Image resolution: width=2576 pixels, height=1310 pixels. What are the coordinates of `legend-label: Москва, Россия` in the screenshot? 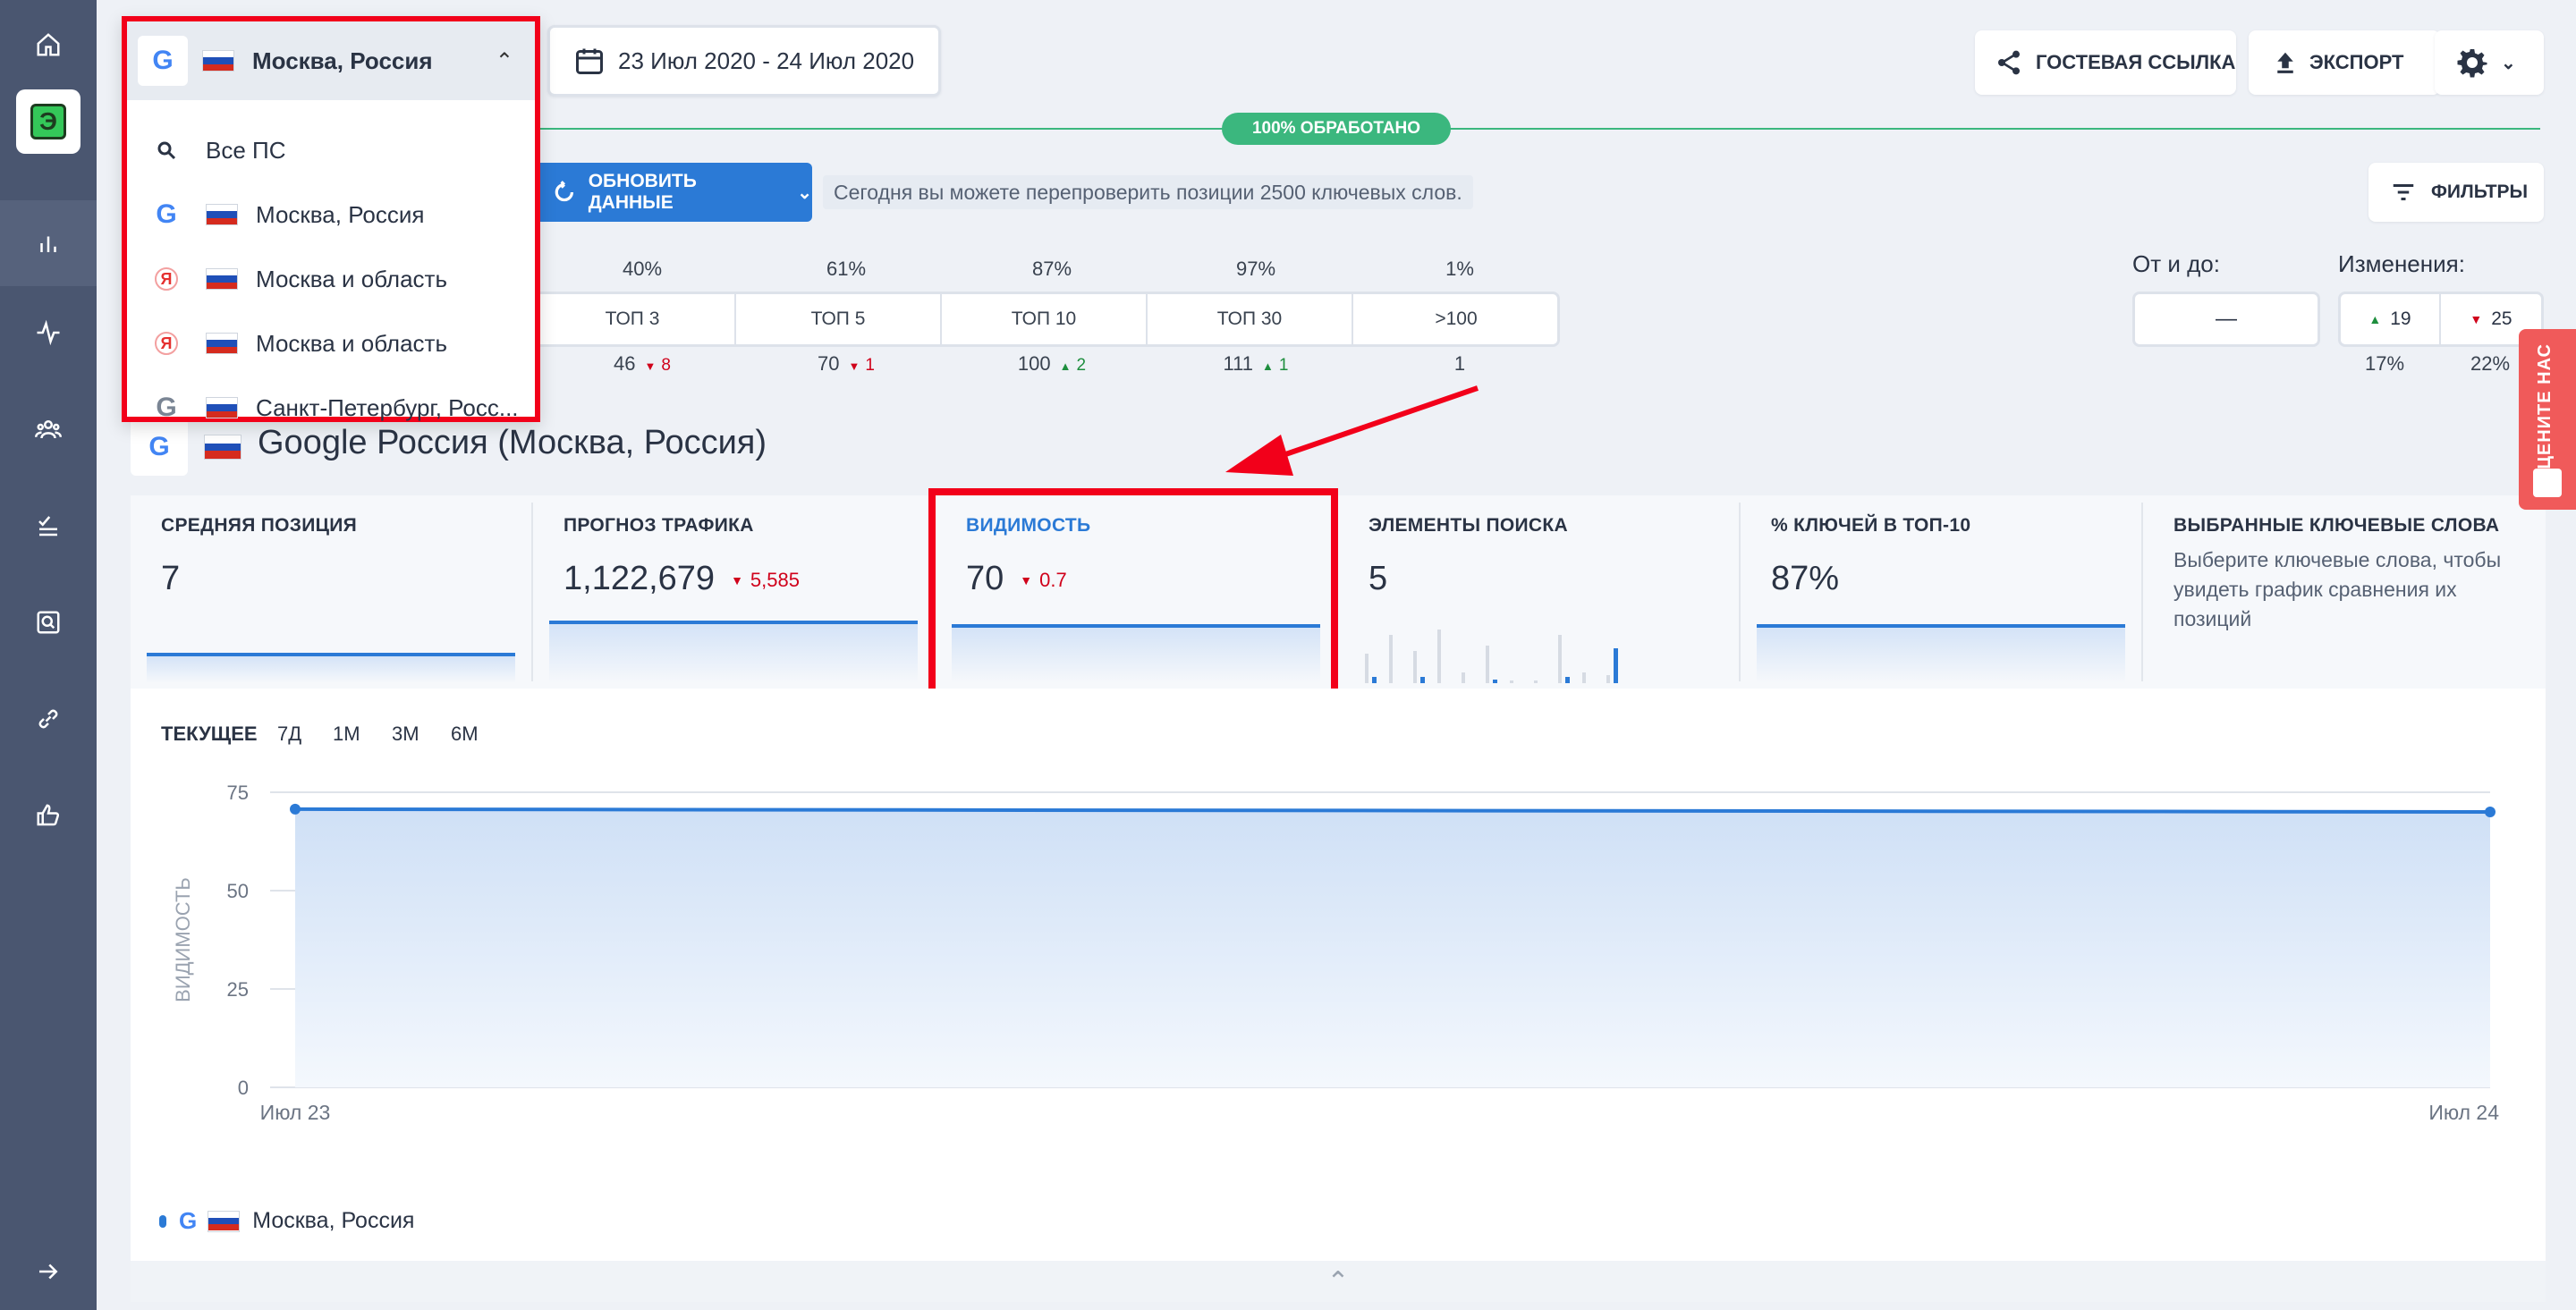 It's located at (333, 1220).